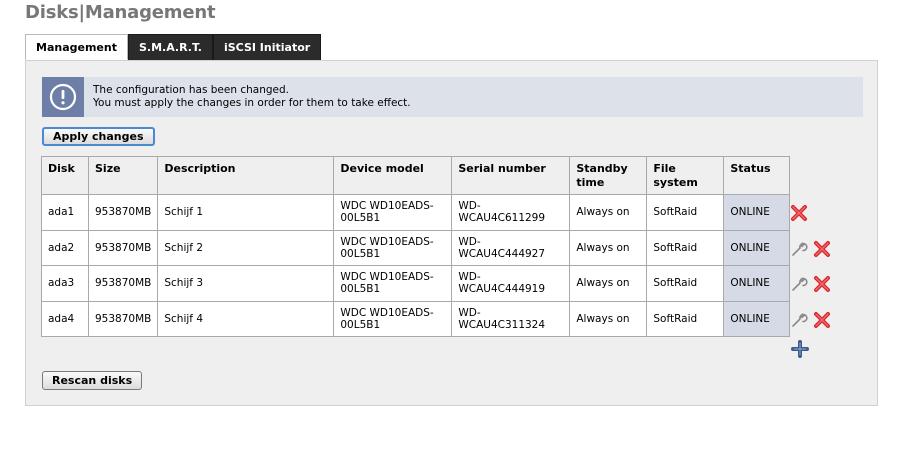 This screenshot has width=900, height=456. I want to click on notice-line-1: The configuration has been changed., so click(191, 90).